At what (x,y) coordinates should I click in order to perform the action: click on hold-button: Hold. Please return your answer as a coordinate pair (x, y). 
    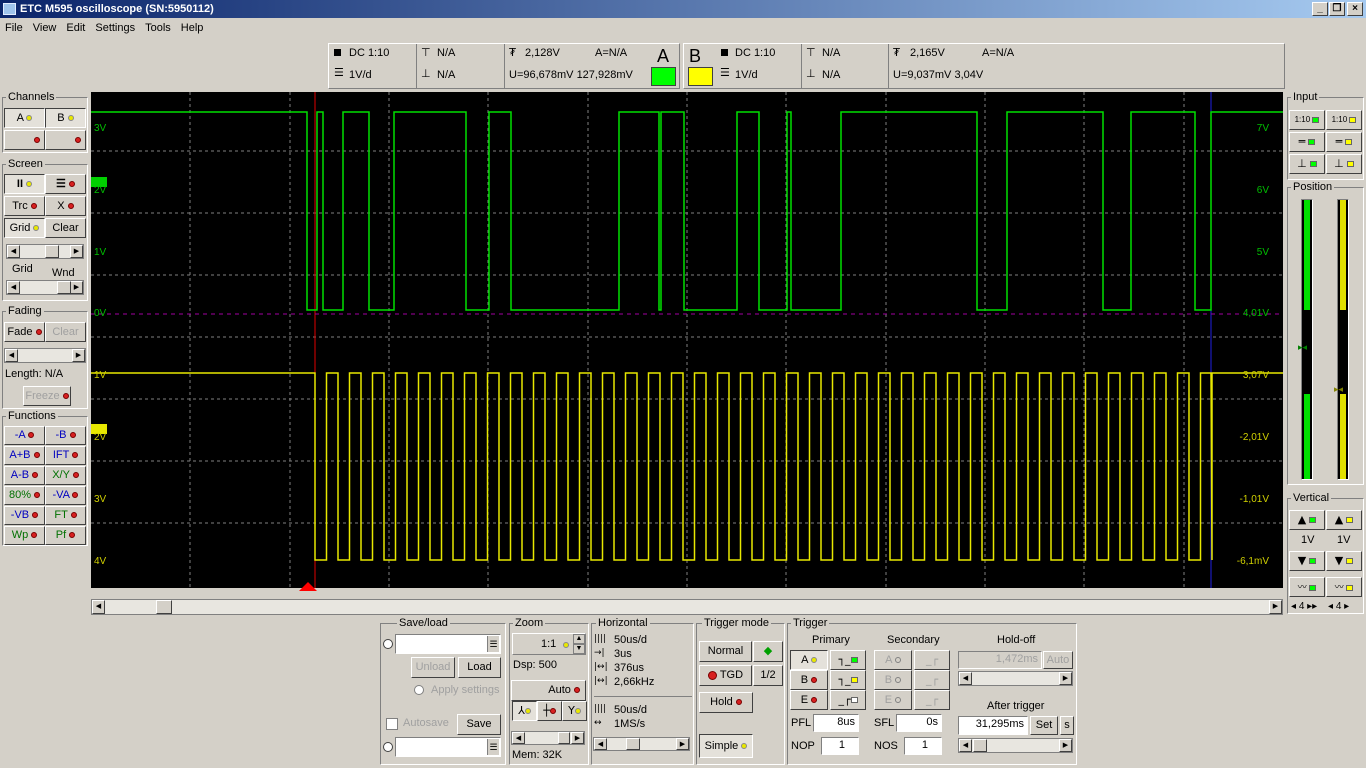
    Looking at the image, I should click on (726, 702).